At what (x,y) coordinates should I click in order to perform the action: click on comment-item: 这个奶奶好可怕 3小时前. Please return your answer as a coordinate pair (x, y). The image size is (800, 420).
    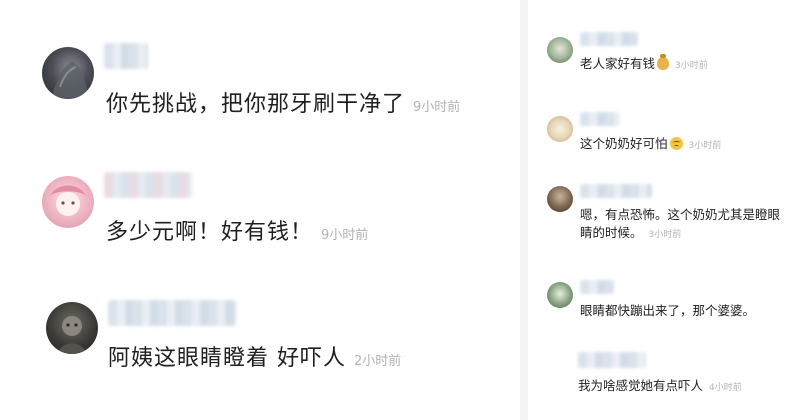
    Looking at the image, I should click on (664, 136).